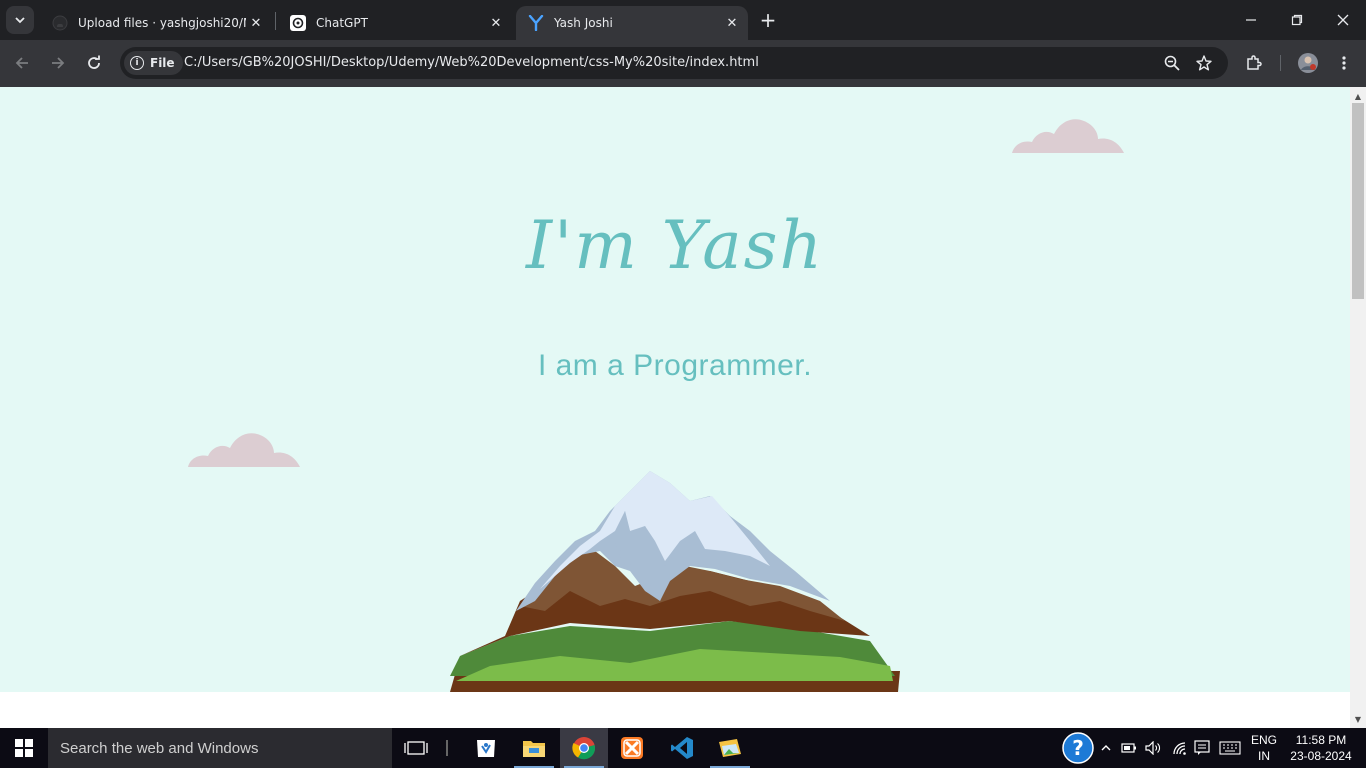 The width and height of the screenshot is (1366, 768). I want to click on taskbar-search-box: Search the web and Windows, so click(220, 748).